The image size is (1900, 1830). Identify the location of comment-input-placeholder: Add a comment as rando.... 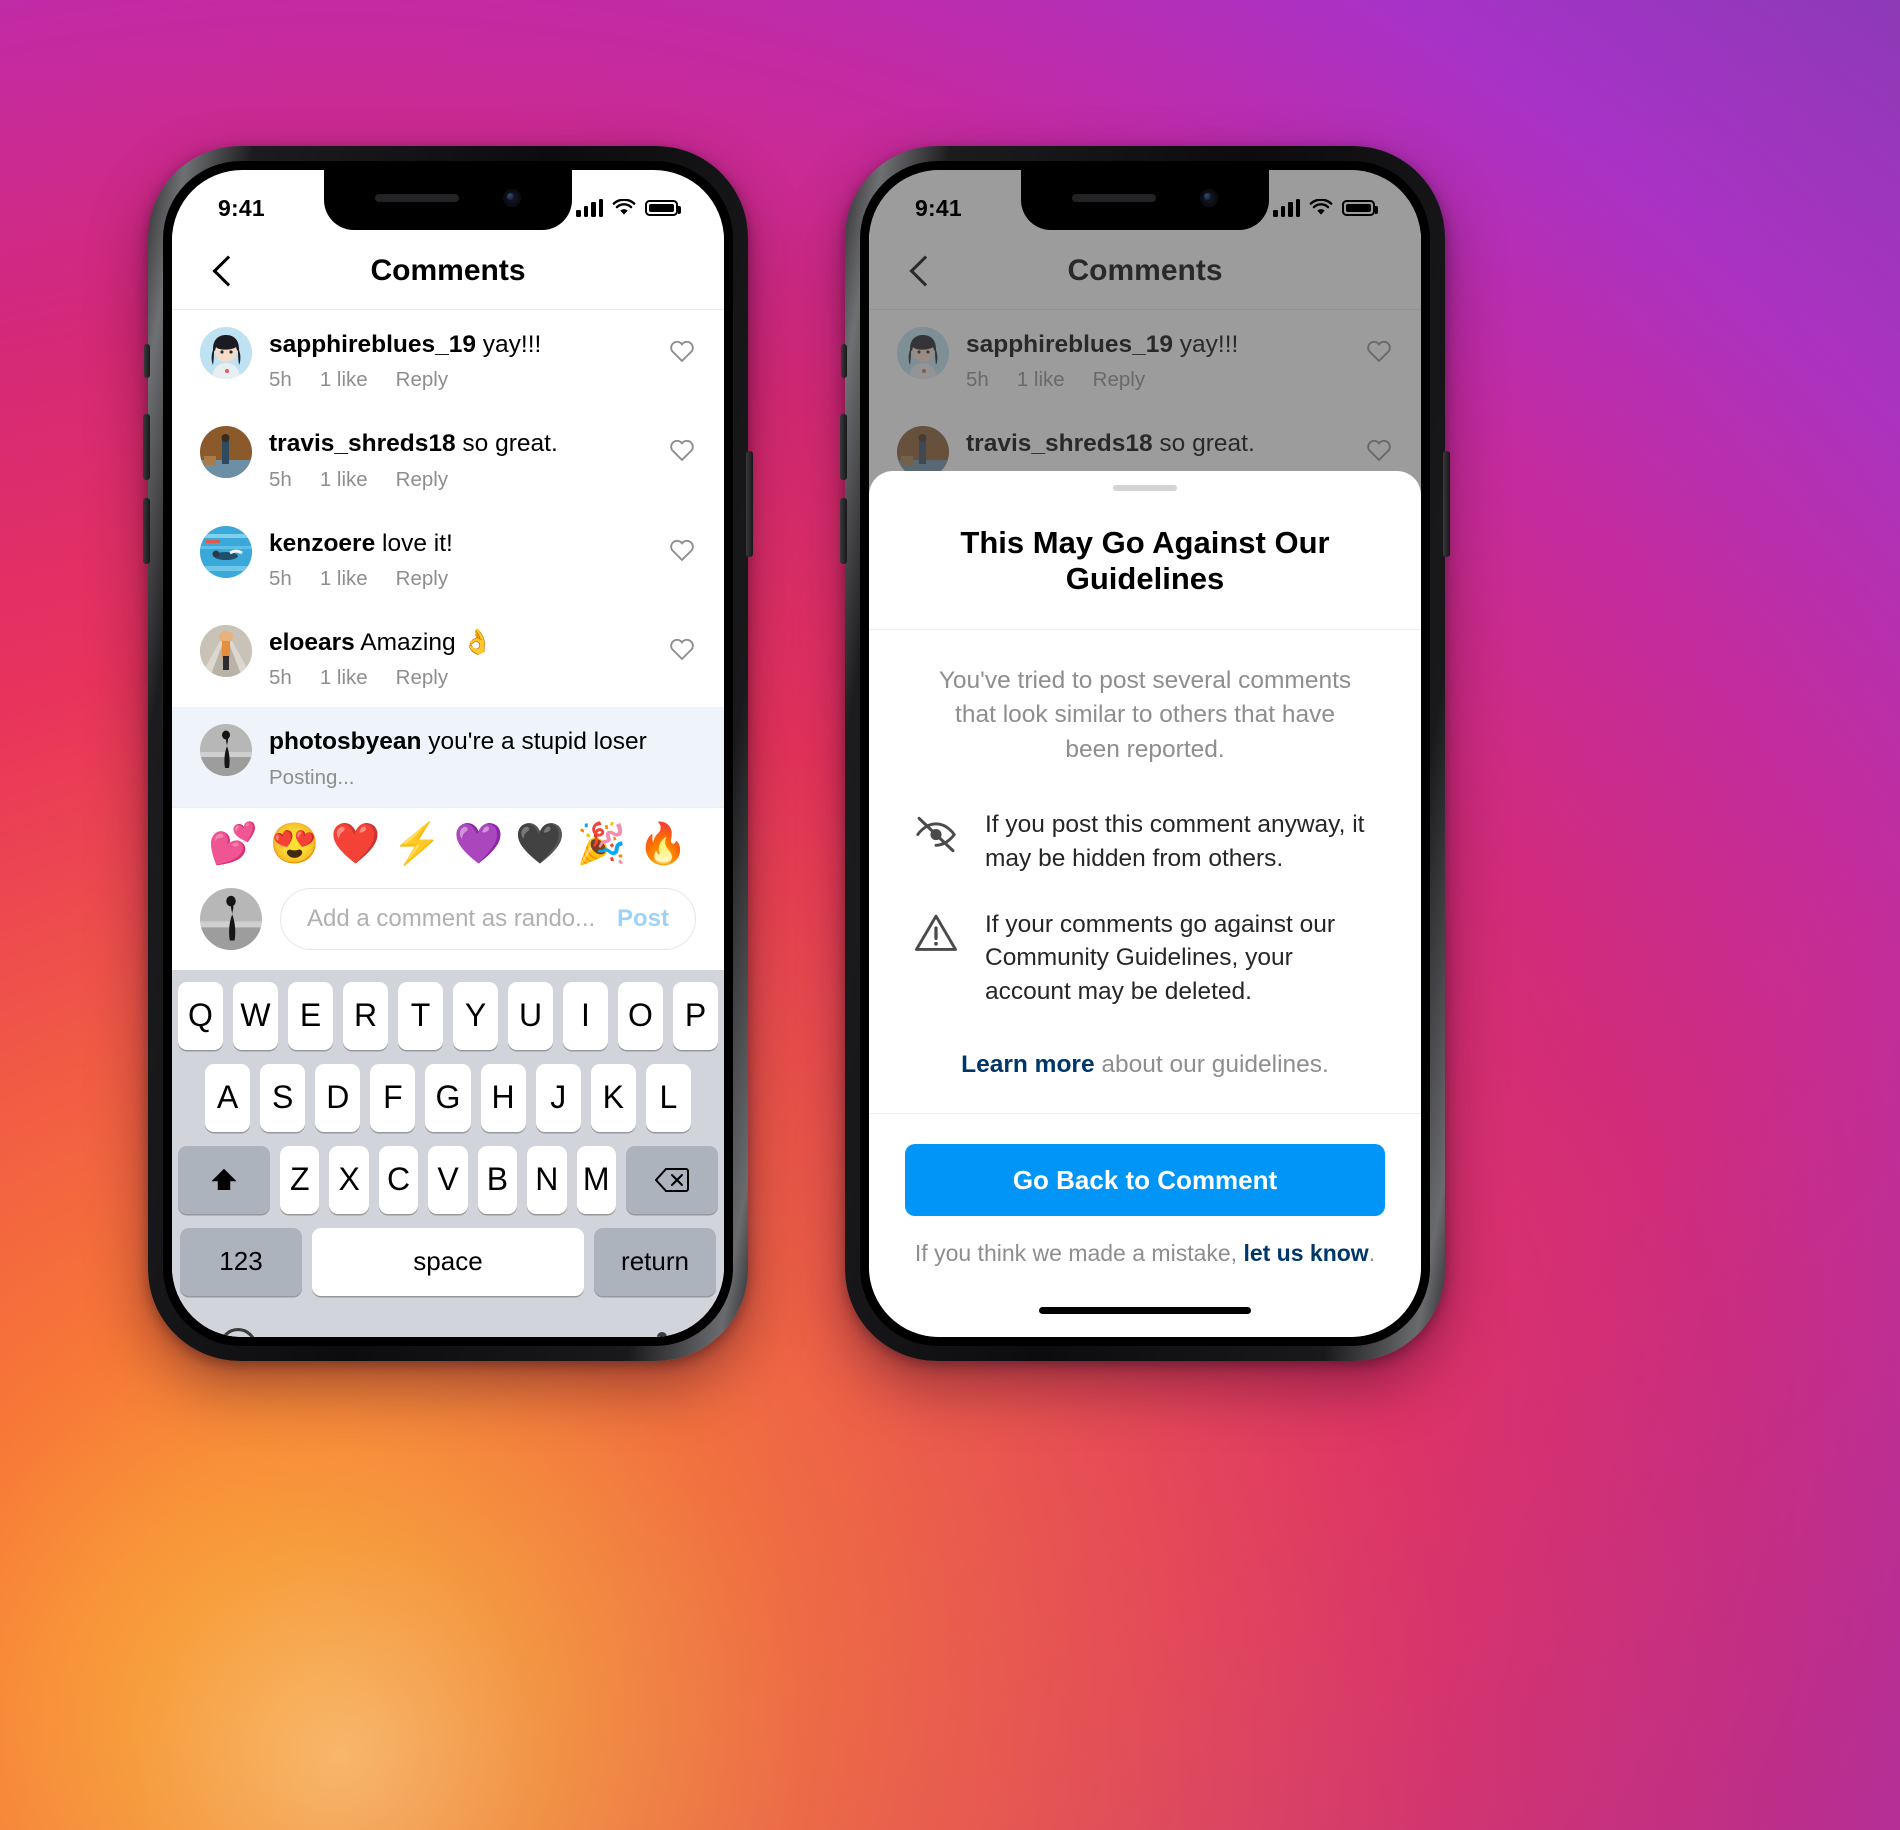
(457, 919).